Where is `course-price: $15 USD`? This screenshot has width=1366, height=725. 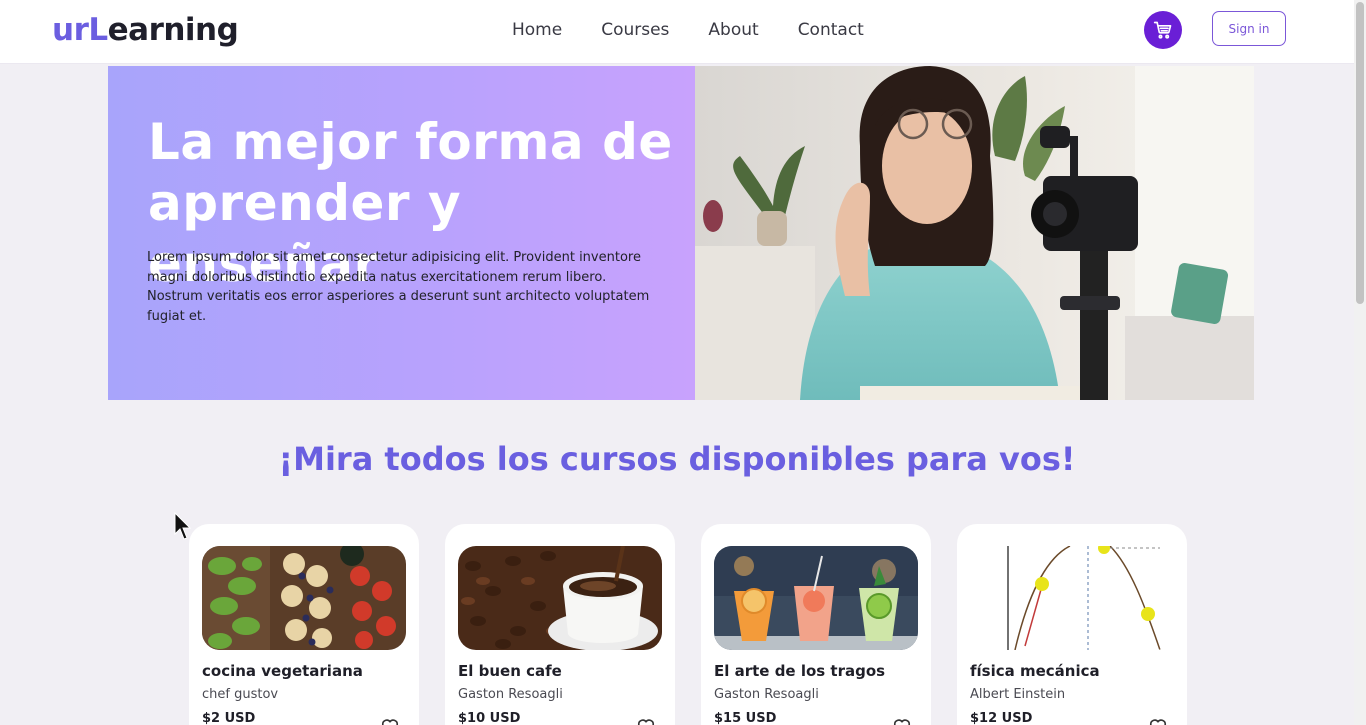 course-price: $15 USD is located at coordinates (745, 718).